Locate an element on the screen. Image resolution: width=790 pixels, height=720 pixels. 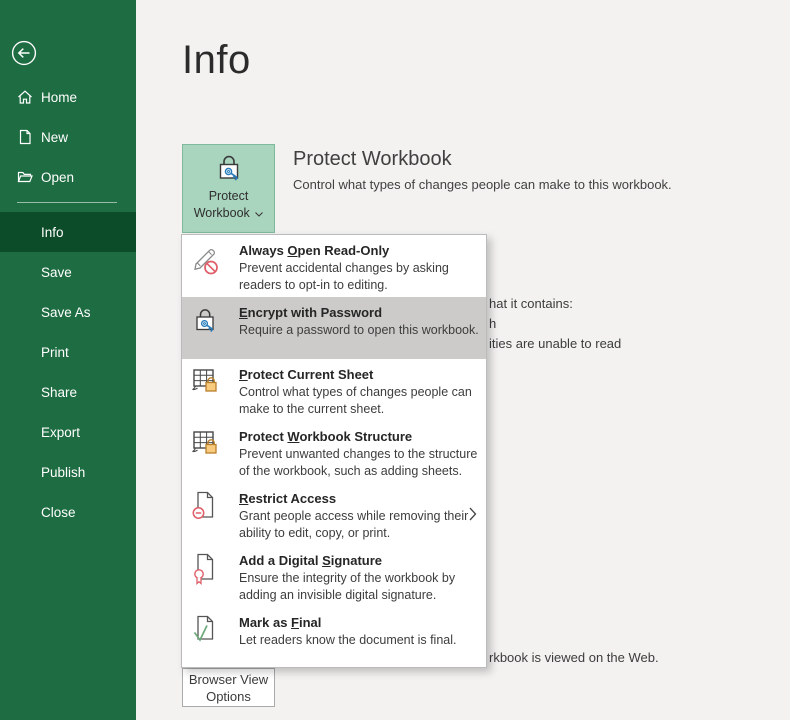
menu-item-title: Restrict Access is located at coordinates (288, 498).